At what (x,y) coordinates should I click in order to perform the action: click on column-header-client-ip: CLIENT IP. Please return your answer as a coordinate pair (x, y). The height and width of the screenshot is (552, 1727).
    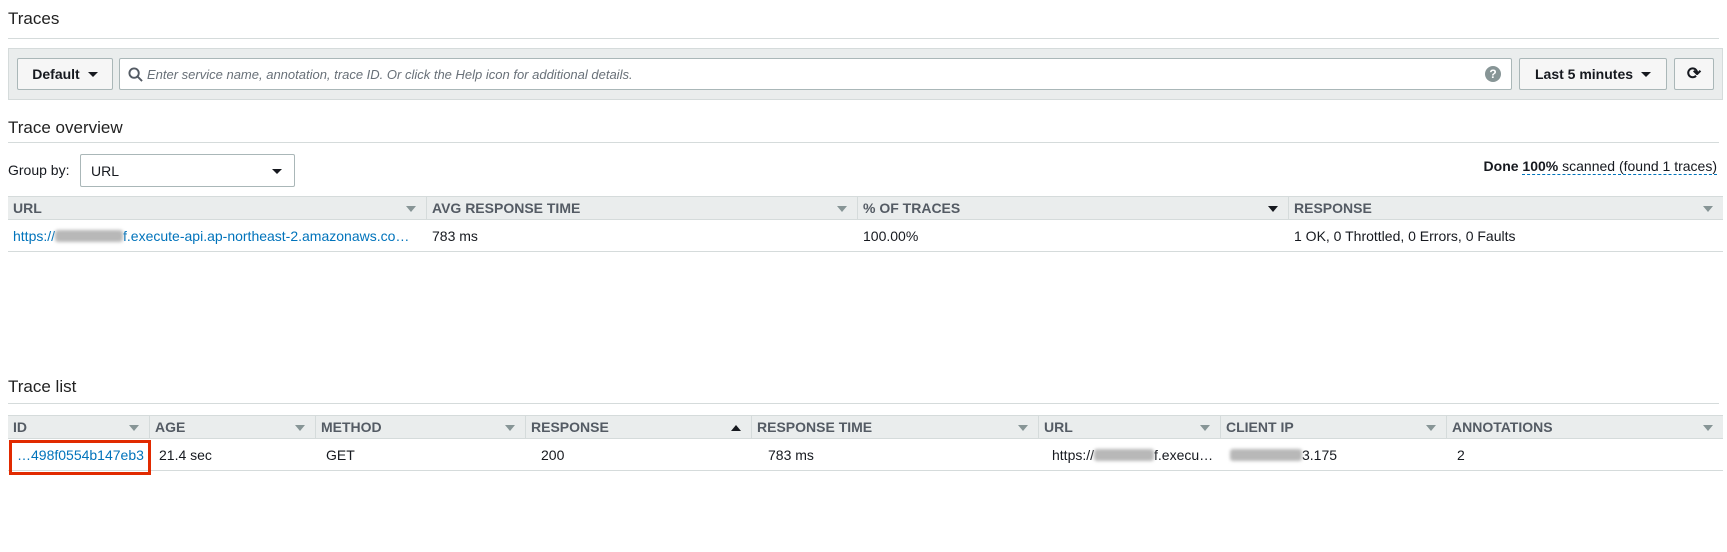
    Looking at the image, I should click on (1334, 427).